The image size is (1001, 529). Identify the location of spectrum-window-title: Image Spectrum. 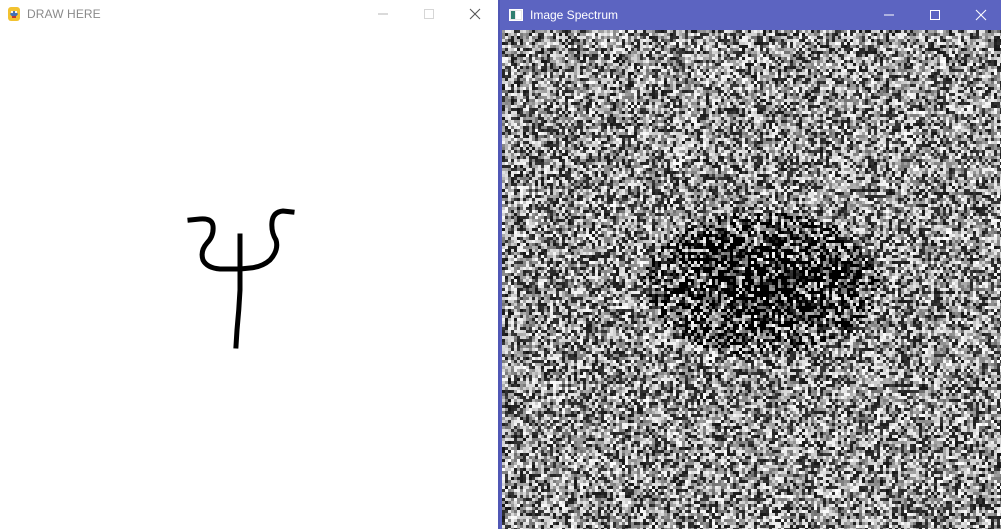
(574, 15).